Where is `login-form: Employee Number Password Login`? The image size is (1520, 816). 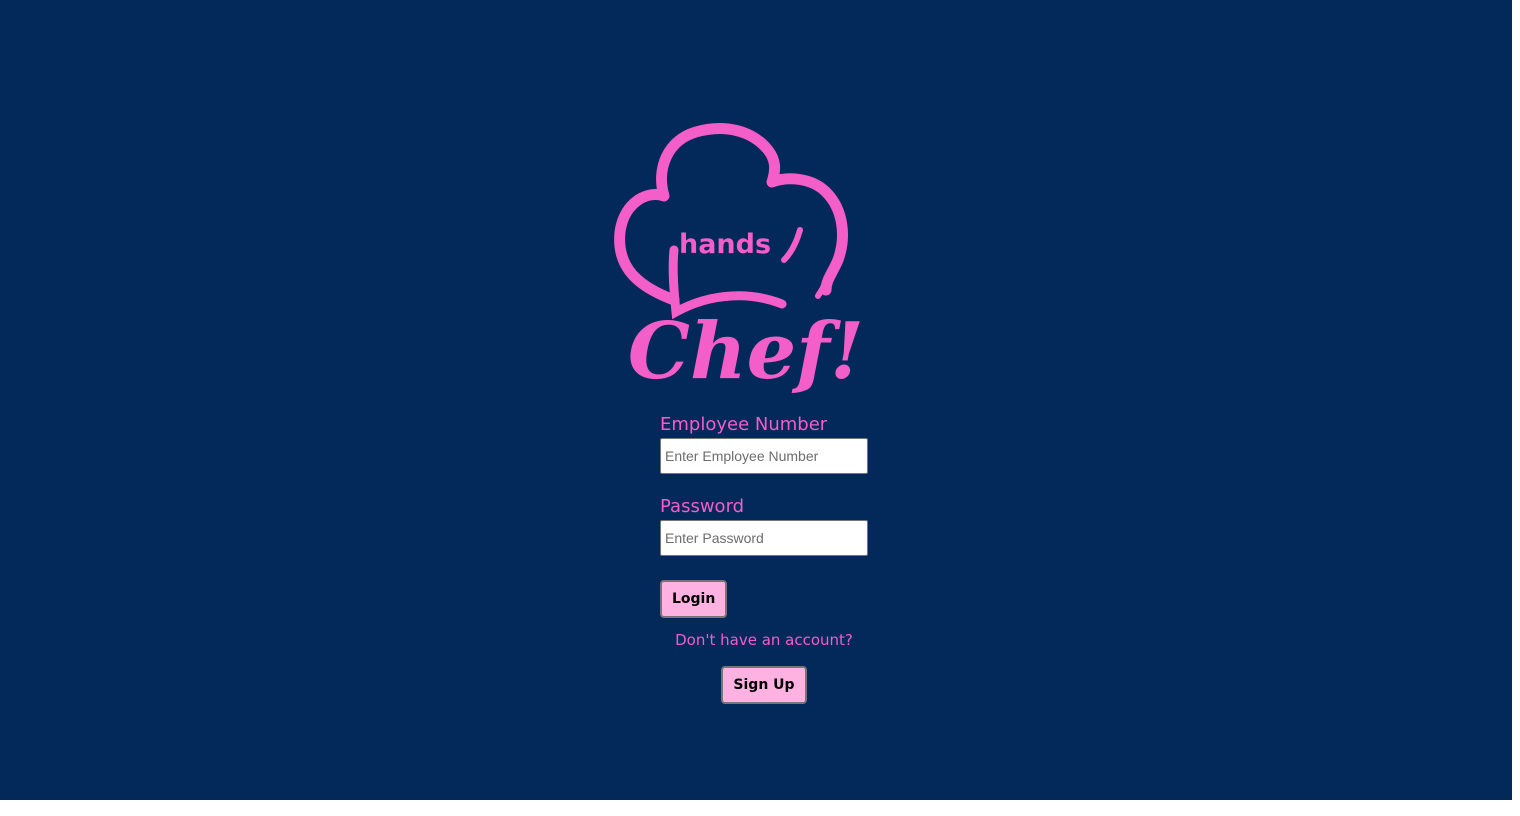 login-form: Employee Number Password Login is located at coordinates (765, 515).